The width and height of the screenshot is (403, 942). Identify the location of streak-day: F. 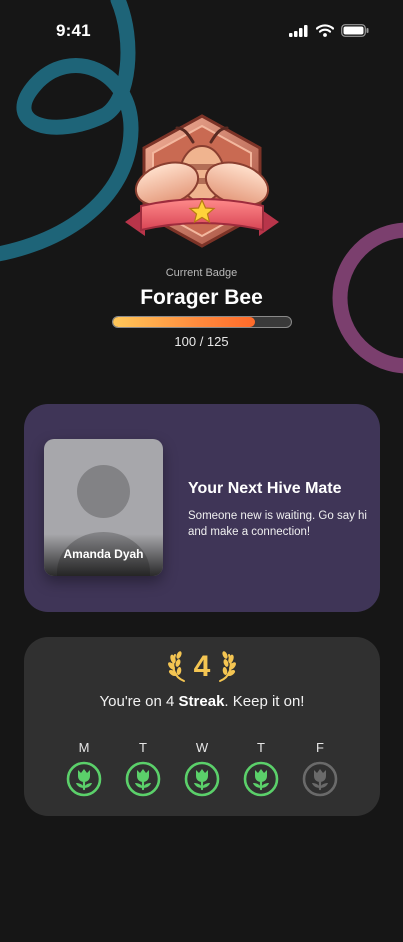
(320, 768).